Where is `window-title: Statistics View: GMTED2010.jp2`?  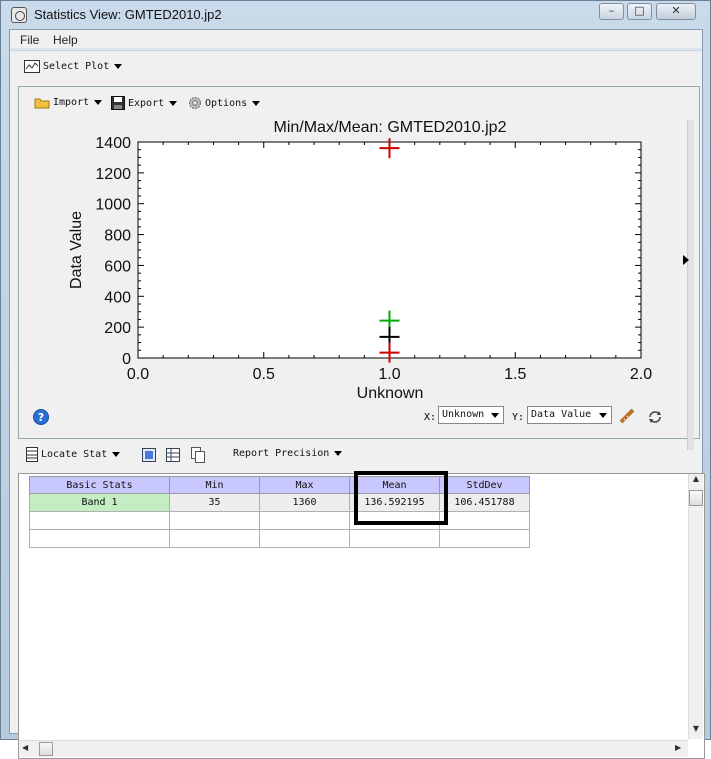
window-title: Statistics View: GMTED2010.jp2 is located at coordinates (128, 14).